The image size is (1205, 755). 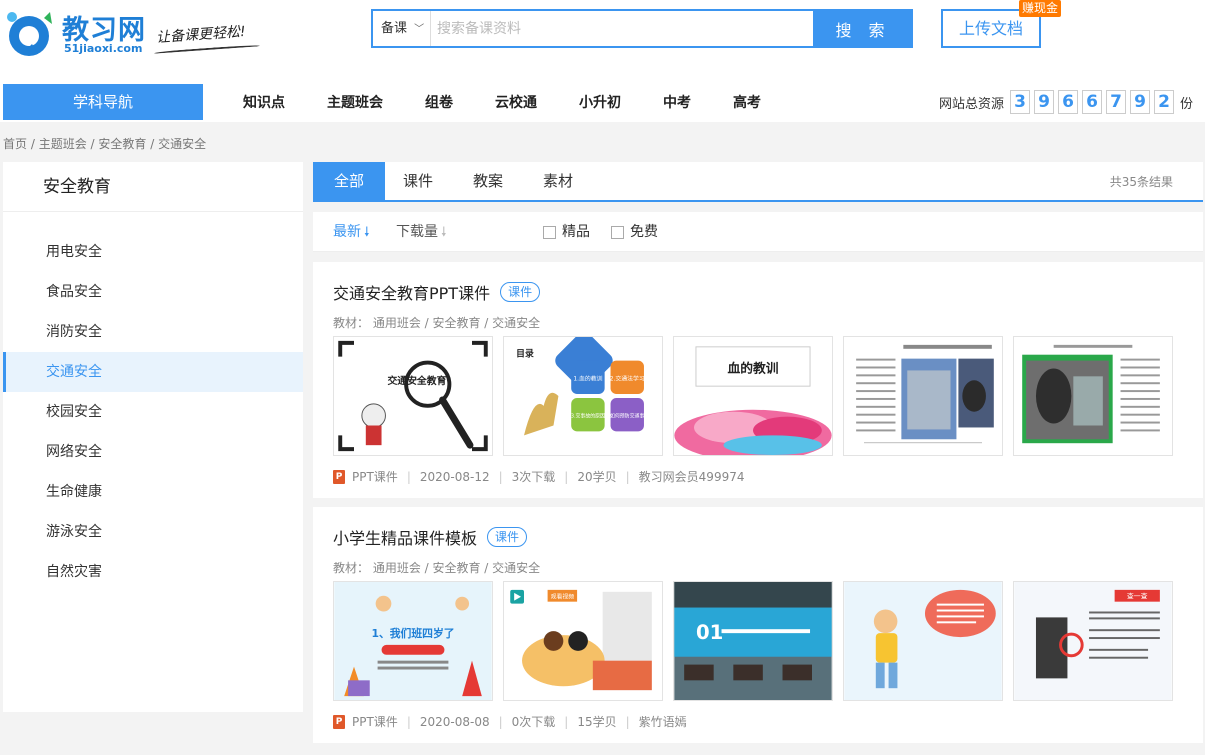 I want to click on result-title-link: 小学生精品课件模板, so click(x=405, y=537).